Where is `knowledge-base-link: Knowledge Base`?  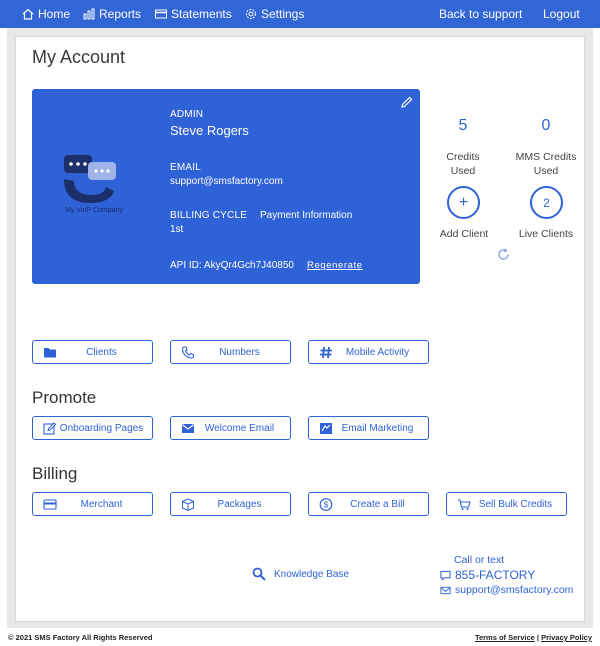 knowledge-base-link: Knowledge Base is located at coordinates (300, 574).